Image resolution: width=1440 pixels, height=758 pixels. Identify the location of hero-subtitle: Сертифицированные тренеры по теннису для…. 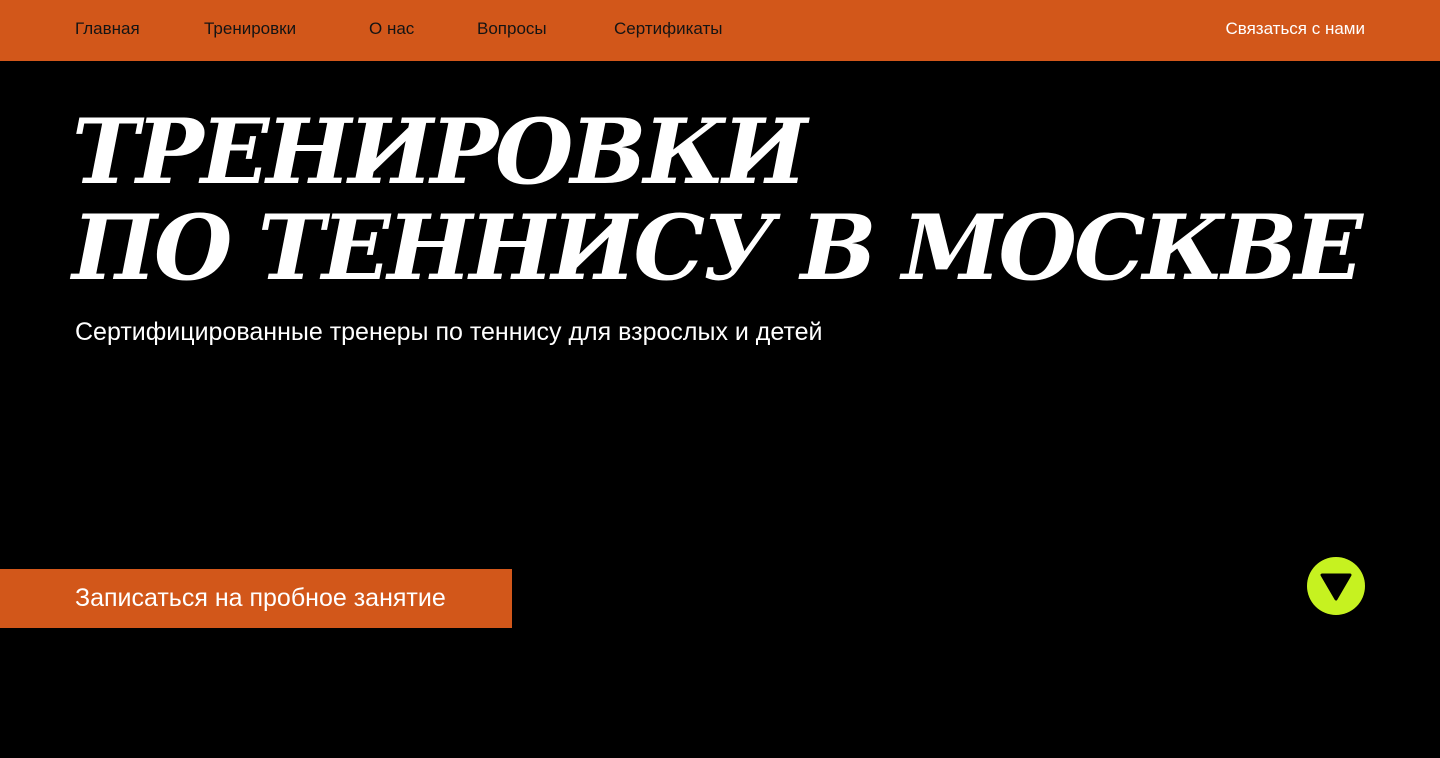
(449, 332).